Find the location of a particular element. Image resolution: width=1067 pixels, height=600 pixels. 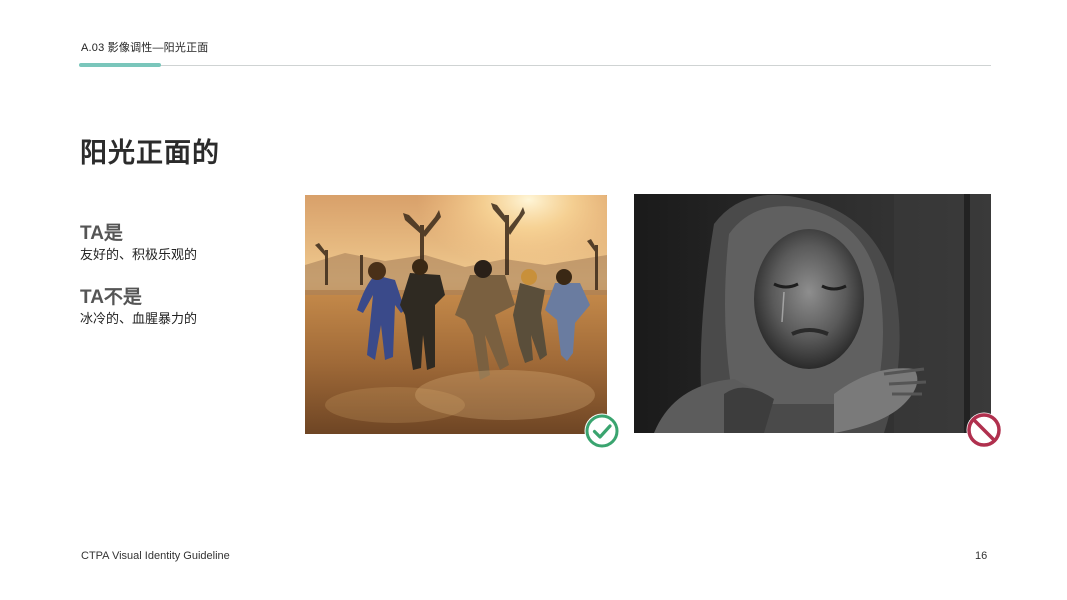

header-rule-accent is located at coordinates (120, 65).